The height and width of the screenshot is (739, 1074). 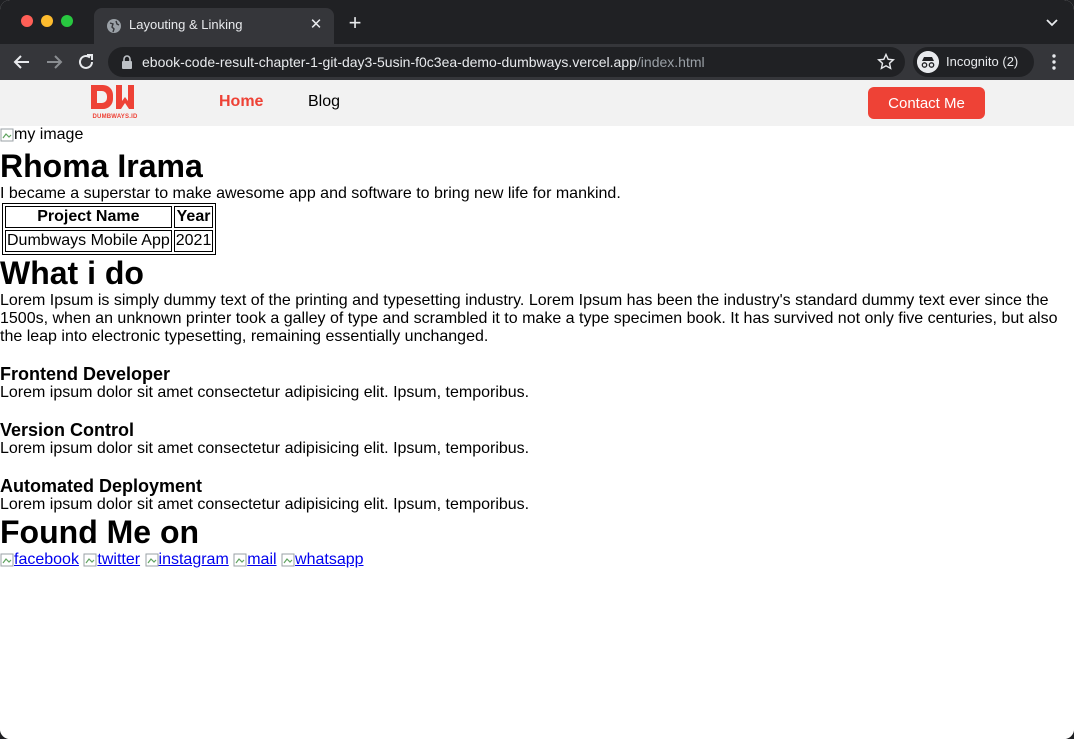 What do you see at coordinates (101, 486) in the screenshot?
I see `skill-title: Automated Deployment` at bounding box center [101, 486].